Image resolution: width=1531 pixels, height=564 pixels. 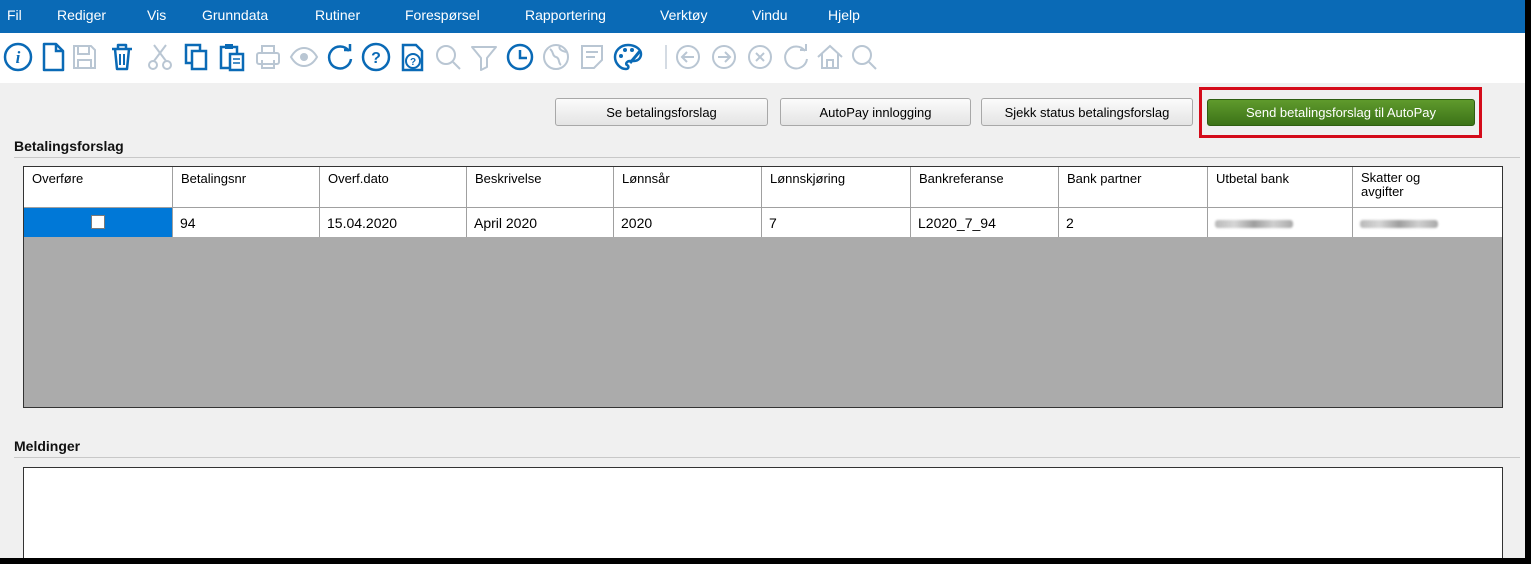 What do you see at coordinates (836, 222) in the screenshot?
I see `payroll-run-cell: 7` at bounding box center [836, 222].